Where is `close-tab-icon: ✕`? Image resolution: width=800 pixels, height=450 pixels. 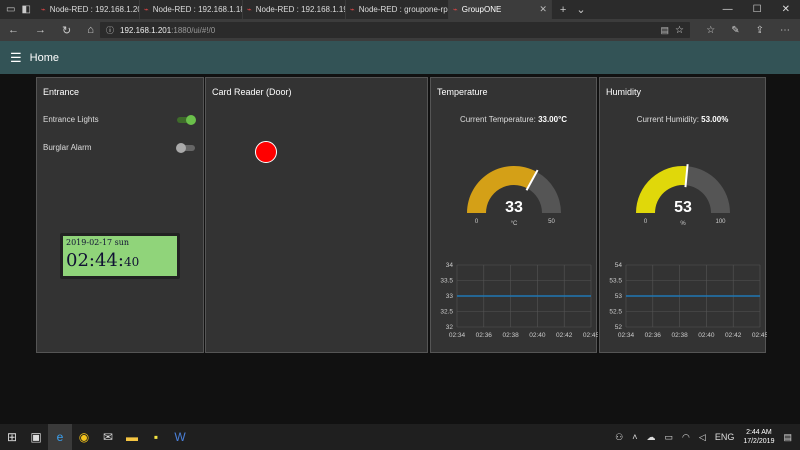 close-tab-icon: ✕ is located at coordinates (543, 9).